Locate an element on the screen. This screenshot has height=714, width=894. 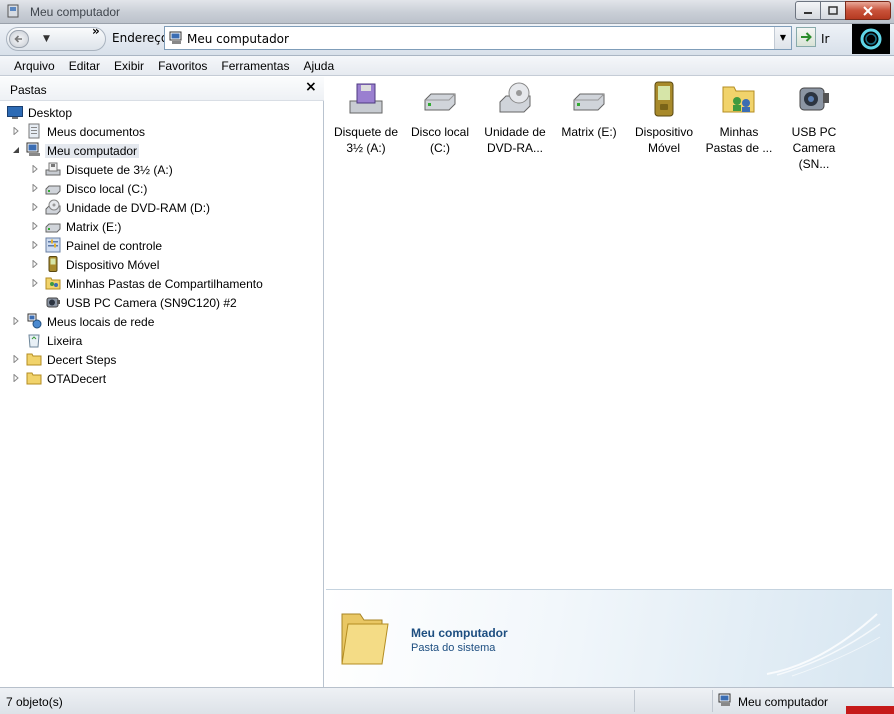
maximize-button is located at coordinates (833, 10).